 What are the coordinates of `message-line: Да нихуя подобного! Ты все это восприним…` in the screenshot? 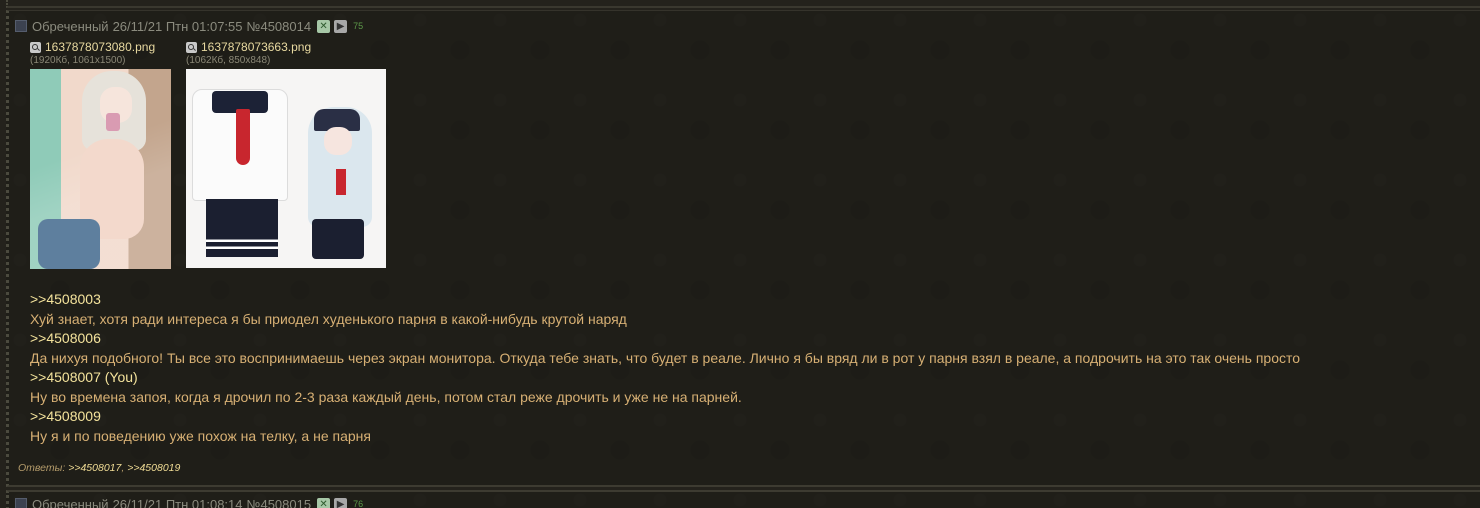 It's located at (665, 357).